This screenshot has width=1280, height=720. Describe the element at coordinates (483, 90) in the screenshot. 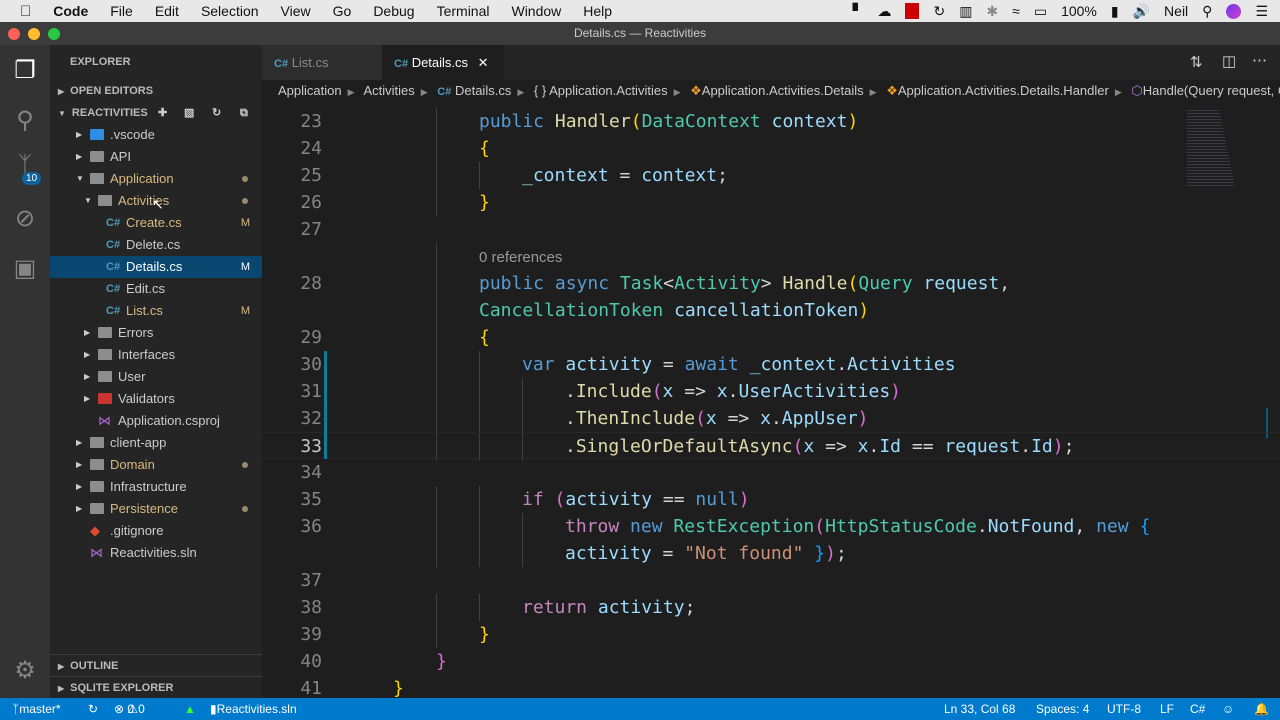

I see `breadcrumb-item: Details.cs` at that location.